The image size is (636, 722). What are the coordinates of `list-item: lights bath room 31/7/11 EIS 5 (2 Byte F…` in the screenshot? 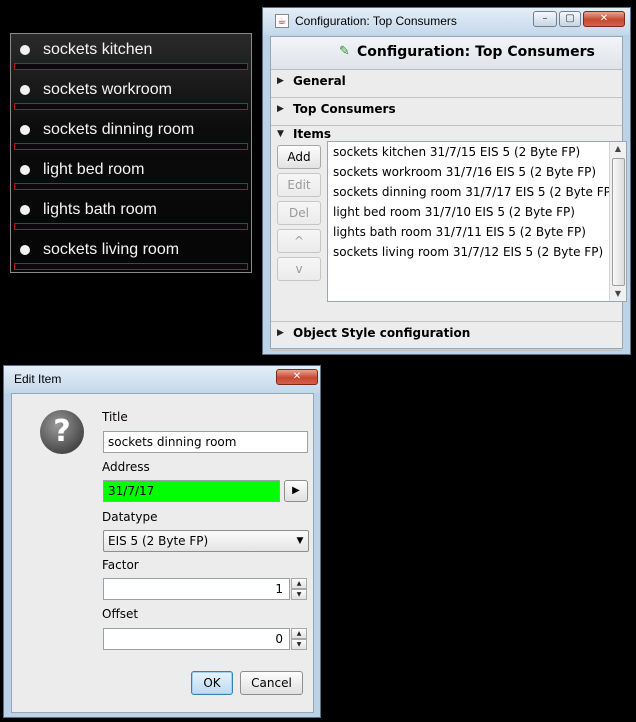 It's located at (459, 232).